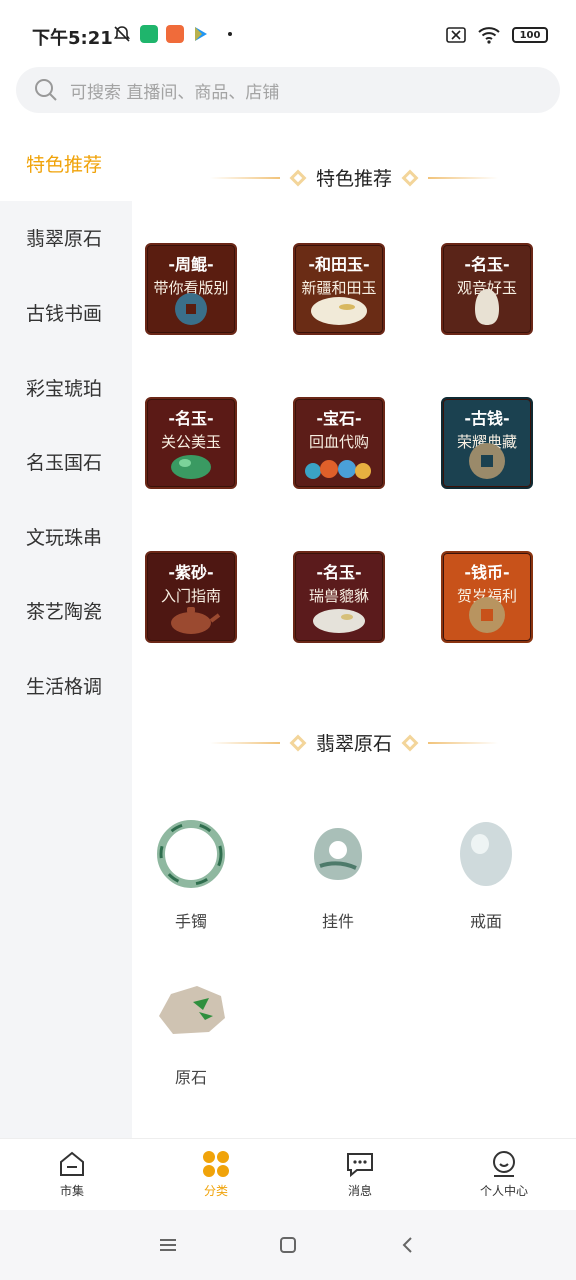  Describe the element at coordinates (339, 418) in the screenshot. I see `card-heading: -宝石-` at that location.